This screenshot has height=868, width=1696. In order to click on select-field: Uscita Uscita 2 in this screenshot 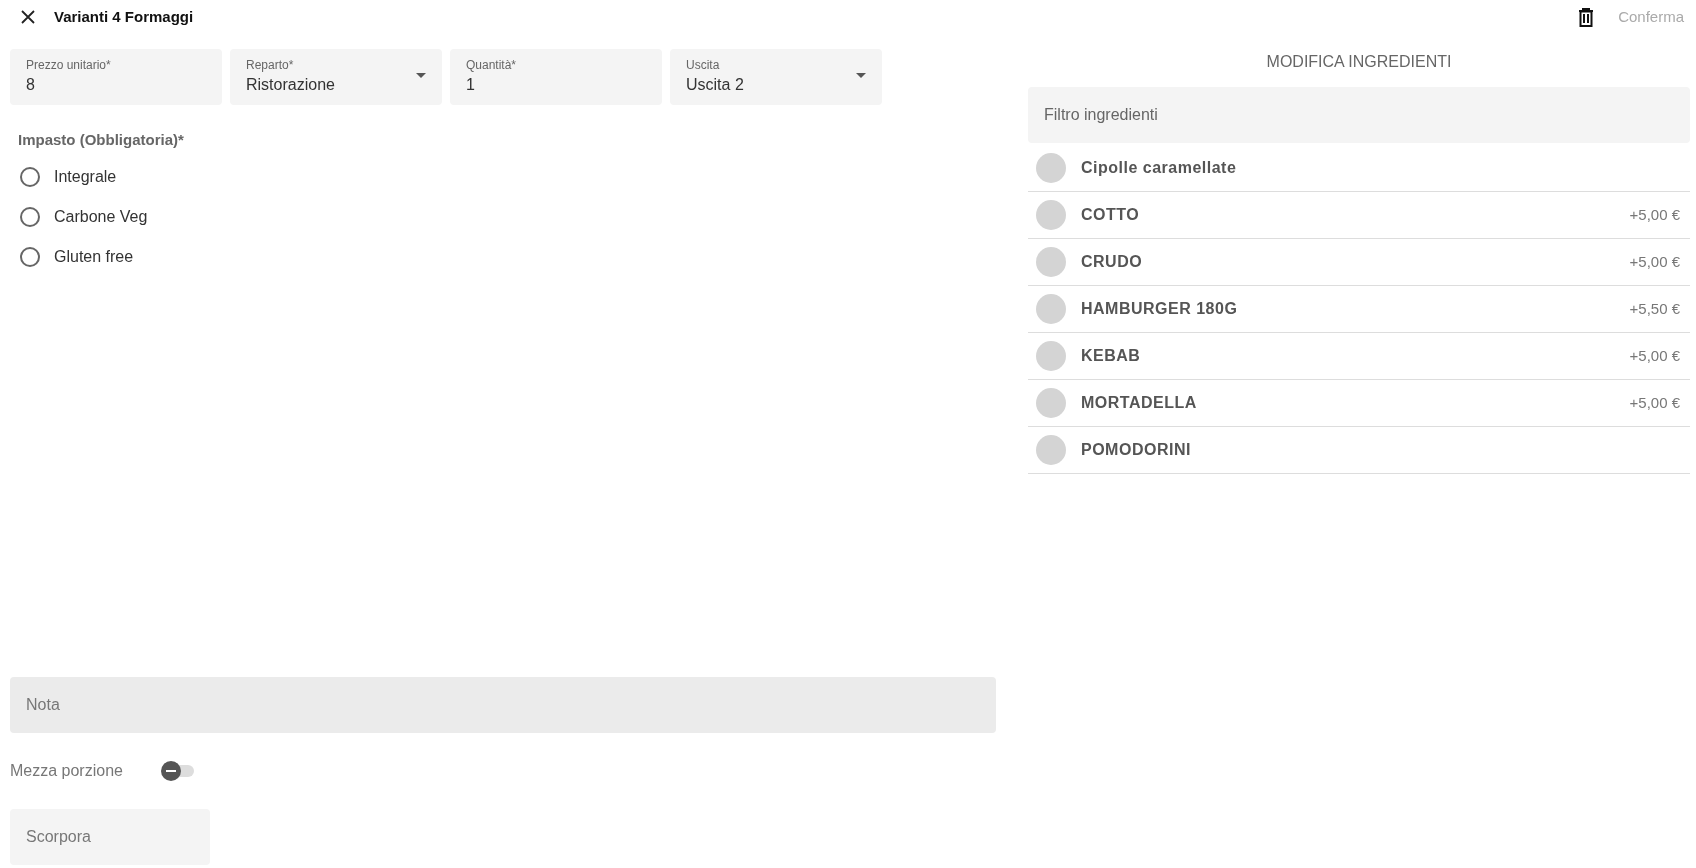, I will do `click(776, 77)`.